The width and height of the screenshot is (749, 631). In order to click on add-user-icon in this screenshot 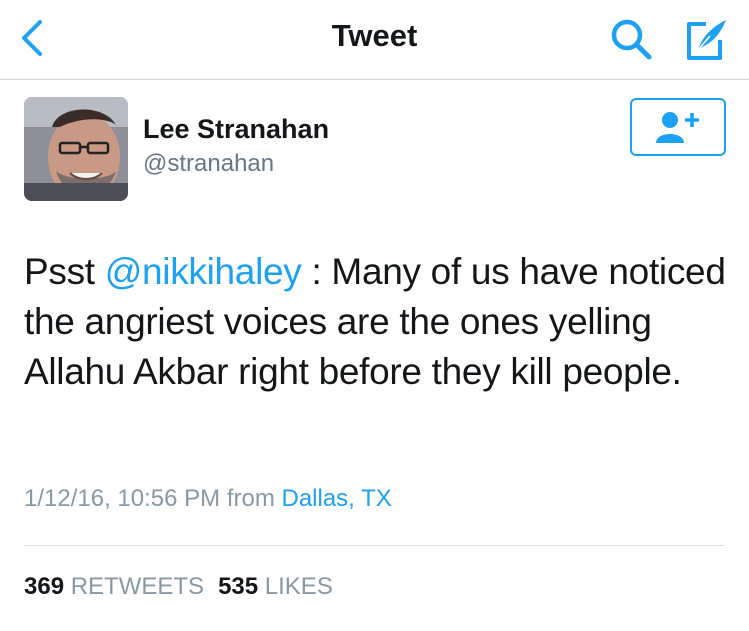, I will do `click(677, 127)`.